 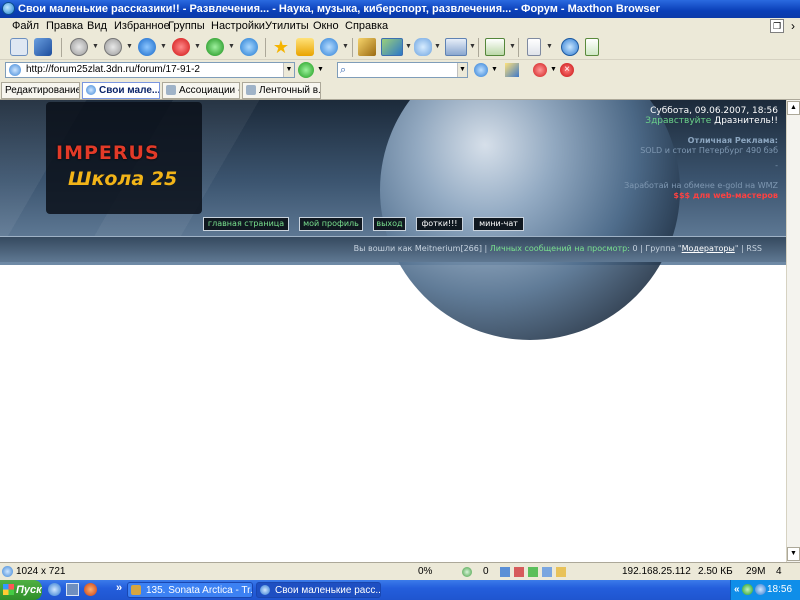 What do you see at coordinates (540, 70) in the screenshot?
I see `popup-block-icon` at bounding box center [540, 70].